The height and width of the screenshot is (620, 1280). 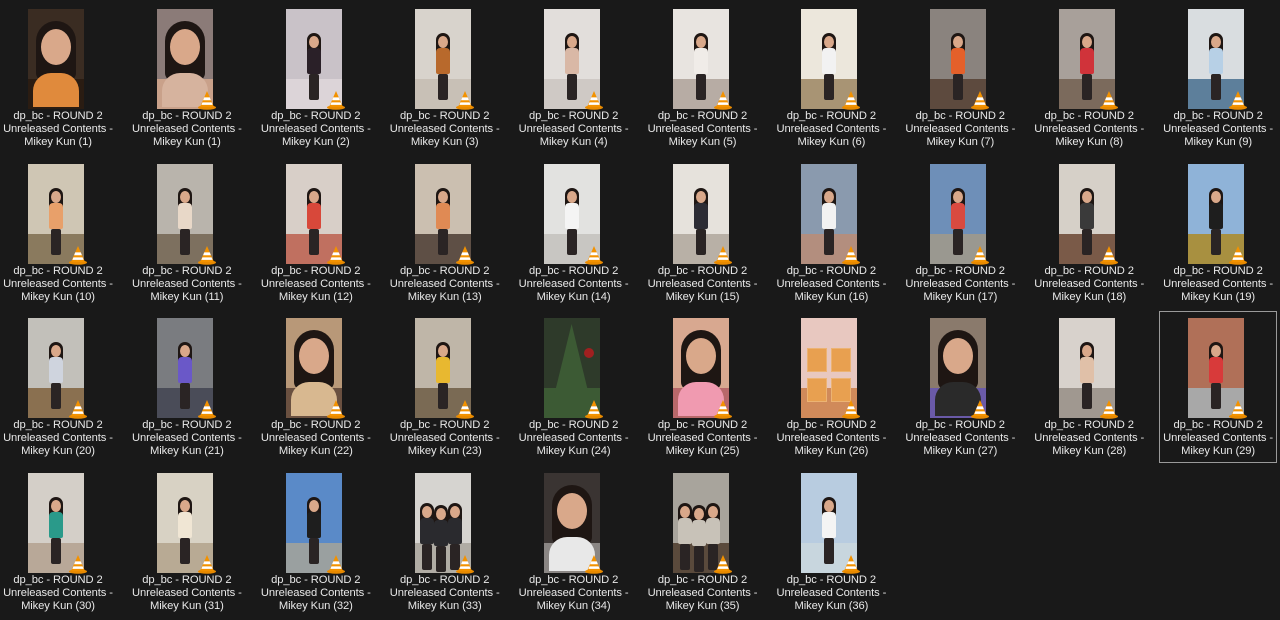 What do you see at coordinates (58, 296) in the screenshot?
I see `file-name-line3: Mikey Kun (10)` at bounding box center [58, 296].